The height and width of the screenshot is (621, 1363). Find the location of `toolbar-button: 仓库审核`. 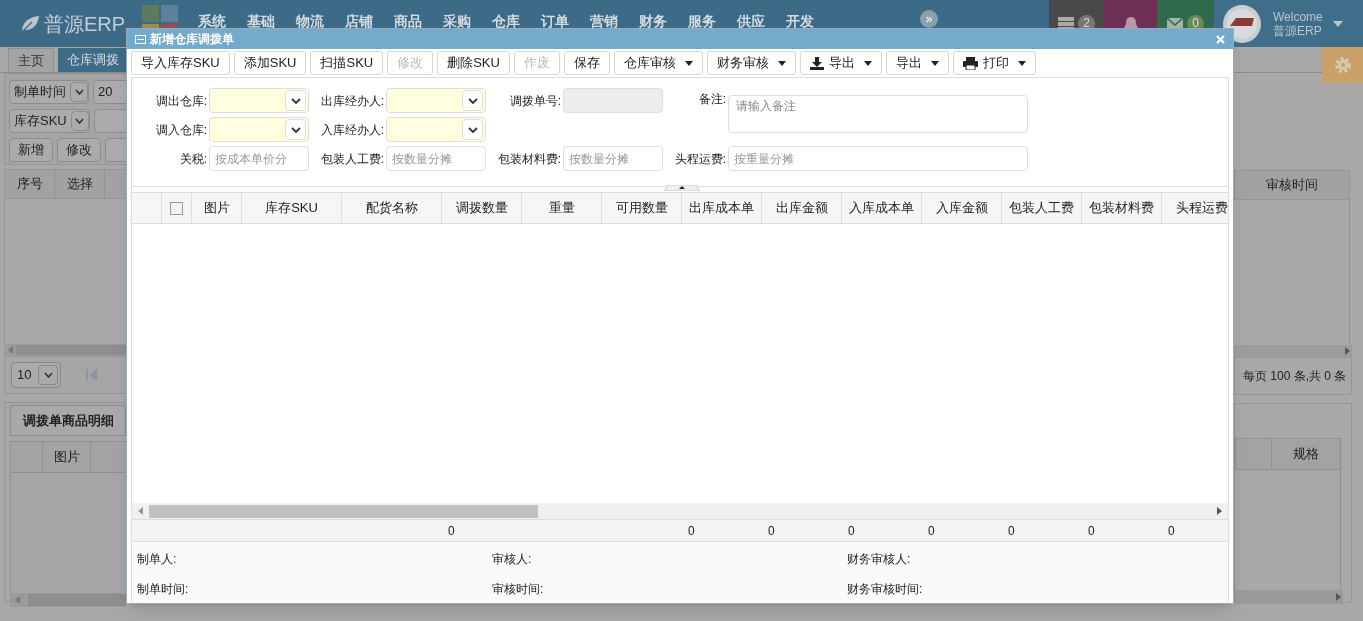

toolbar-button: 仓库审核 is located at coordinates (658, 63).